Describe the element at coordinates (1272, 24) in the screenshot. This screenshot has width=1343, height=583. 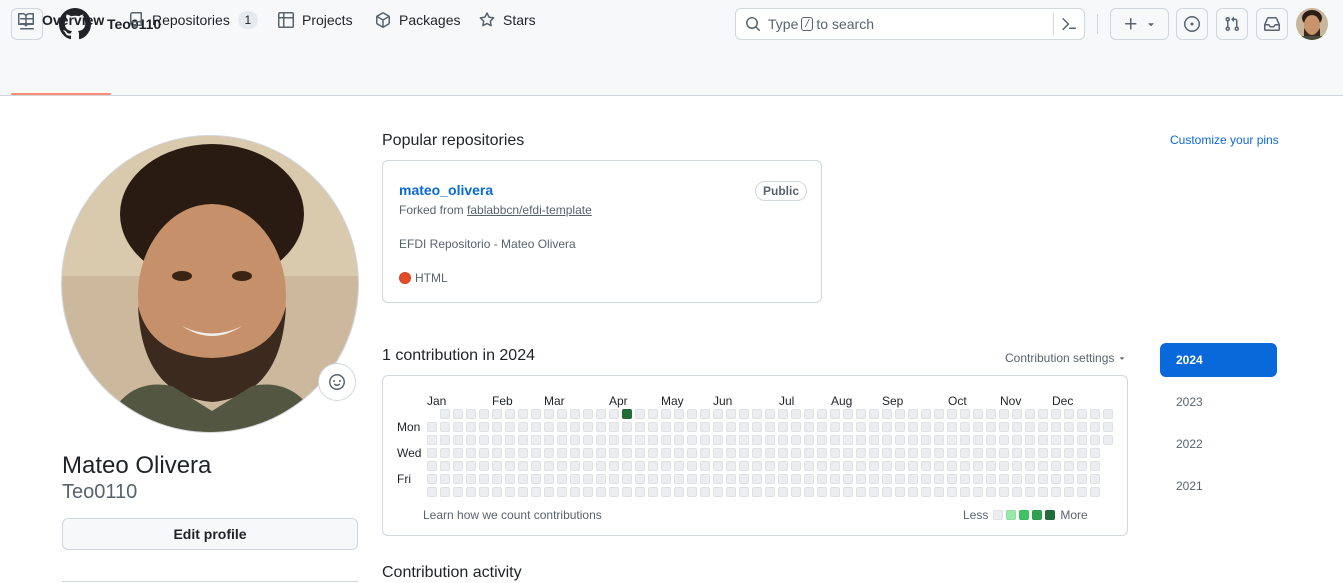
I see `inbox-button` at that location.